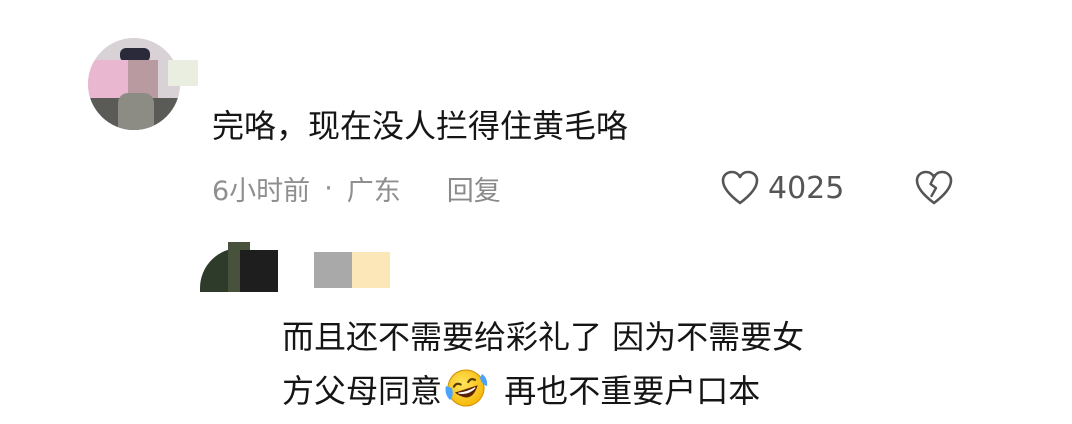 The image size is (1072, 424). What do you see at coordinates (362, 391) in the screenshot?
I see `reply-text-segment: 方父母同意` at bounding box center [362, 391].